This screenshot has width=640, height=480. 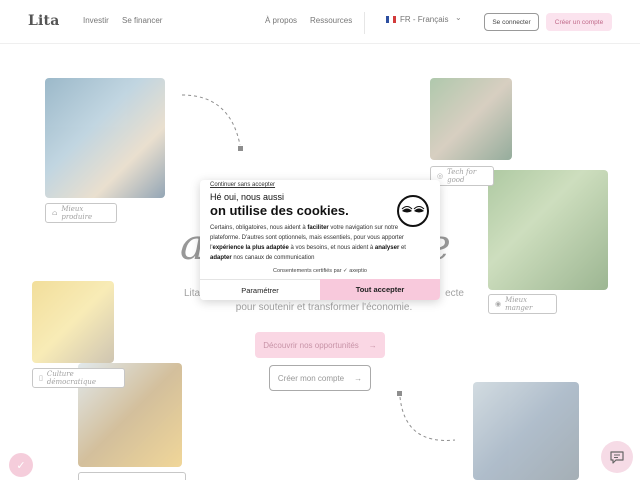 I want to click on logo: Lita, so click(x=44, y=21).